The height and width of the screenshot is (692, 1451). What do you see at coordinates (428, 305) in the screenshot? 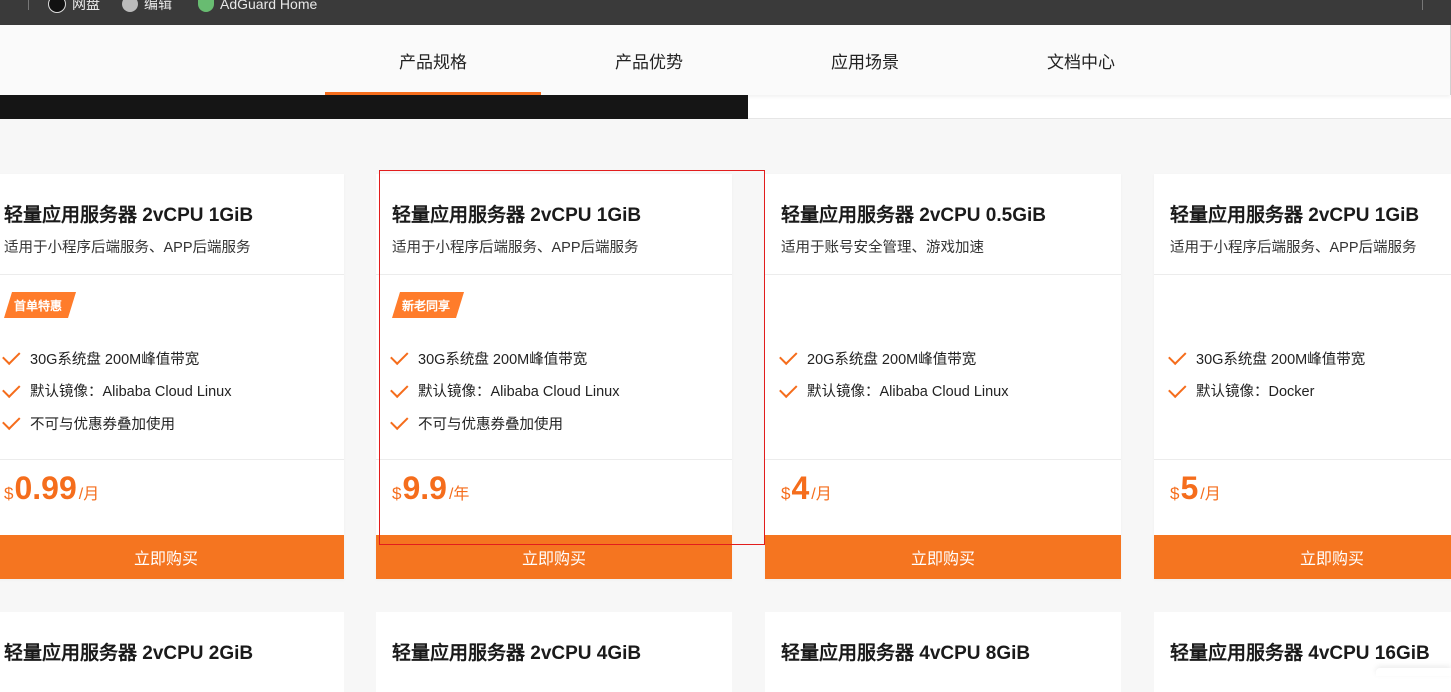
I see `promo-badge: 新老同享` at bounding box center [428, 305].